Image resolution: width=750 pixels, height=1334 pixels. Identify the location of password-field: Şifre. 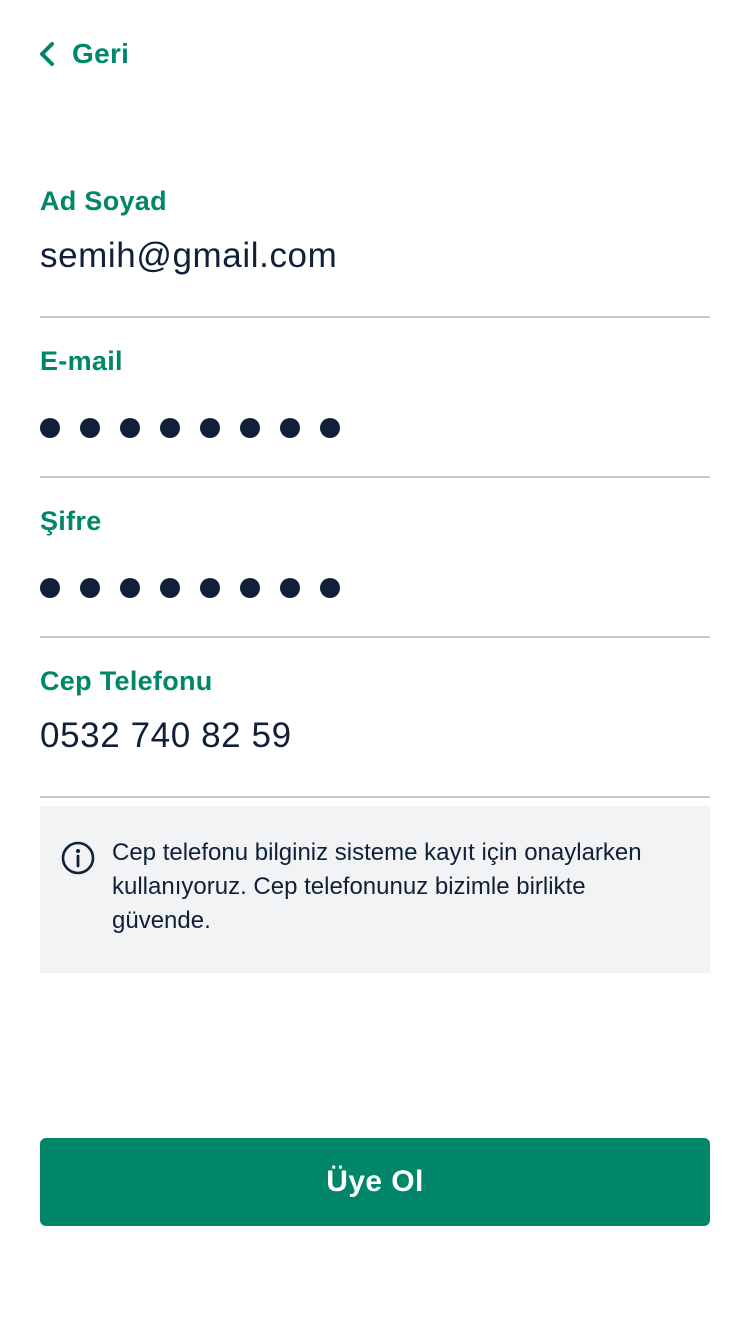
(375, 572).